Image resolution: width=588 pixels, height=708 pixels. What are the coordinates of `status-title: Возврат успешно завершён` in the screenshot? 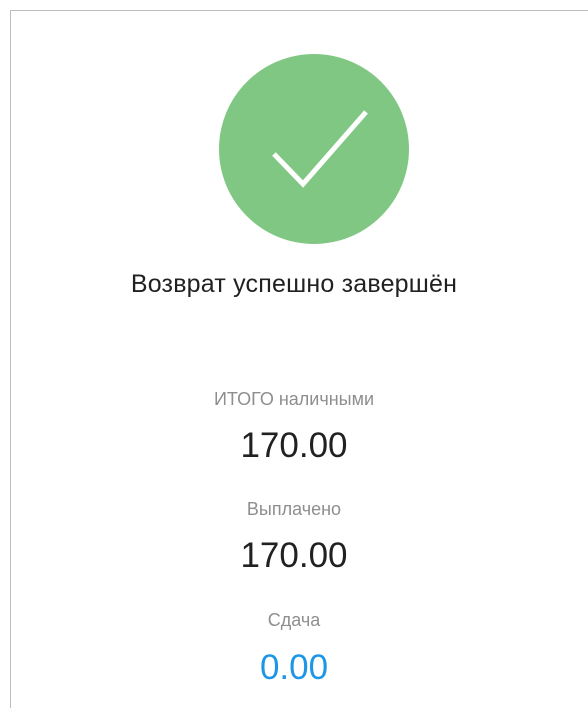 It's located at (294, 284).